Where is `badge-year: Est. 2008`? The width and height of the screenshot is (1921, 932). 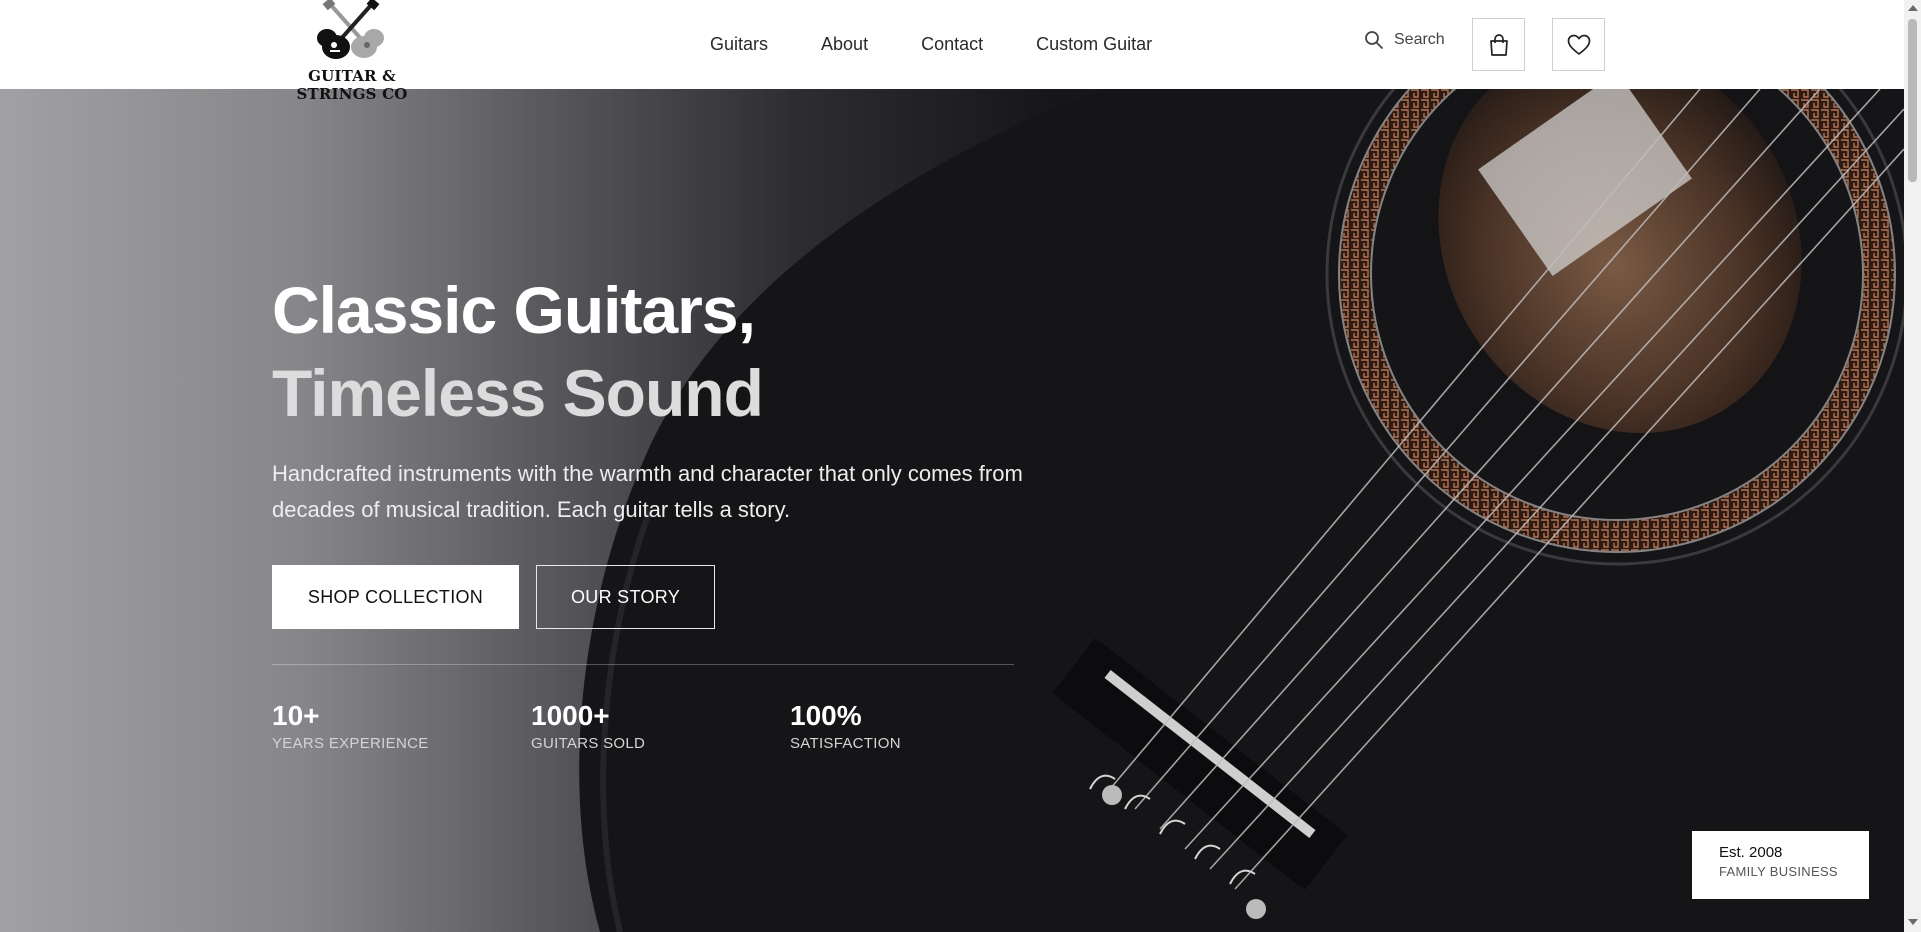
badge-year: Est. 2008 is located at coordinates (1751, 852).